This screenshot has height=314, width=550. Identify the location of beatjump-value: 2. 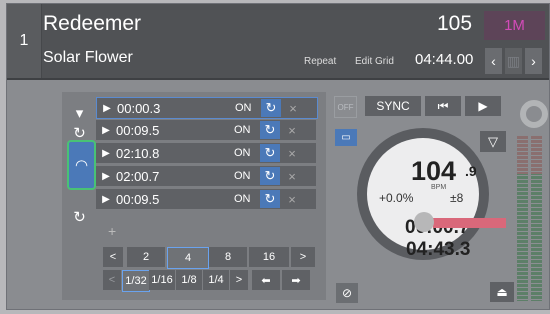
(146, 257).